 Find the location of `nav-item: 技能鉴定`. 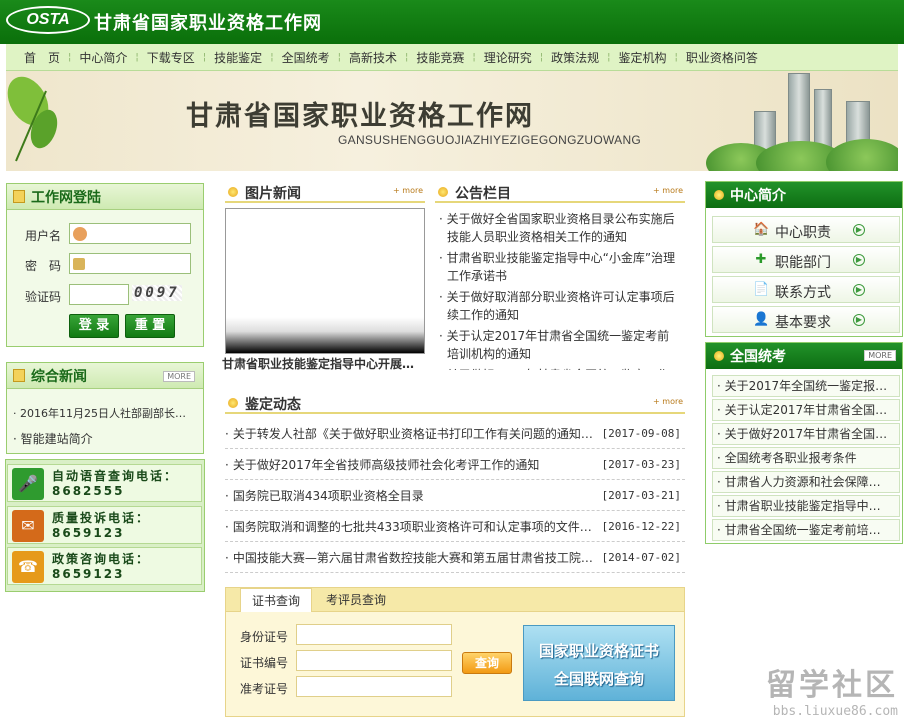

nav-item: 技能鉴定 is located at coordinates (238, 57).